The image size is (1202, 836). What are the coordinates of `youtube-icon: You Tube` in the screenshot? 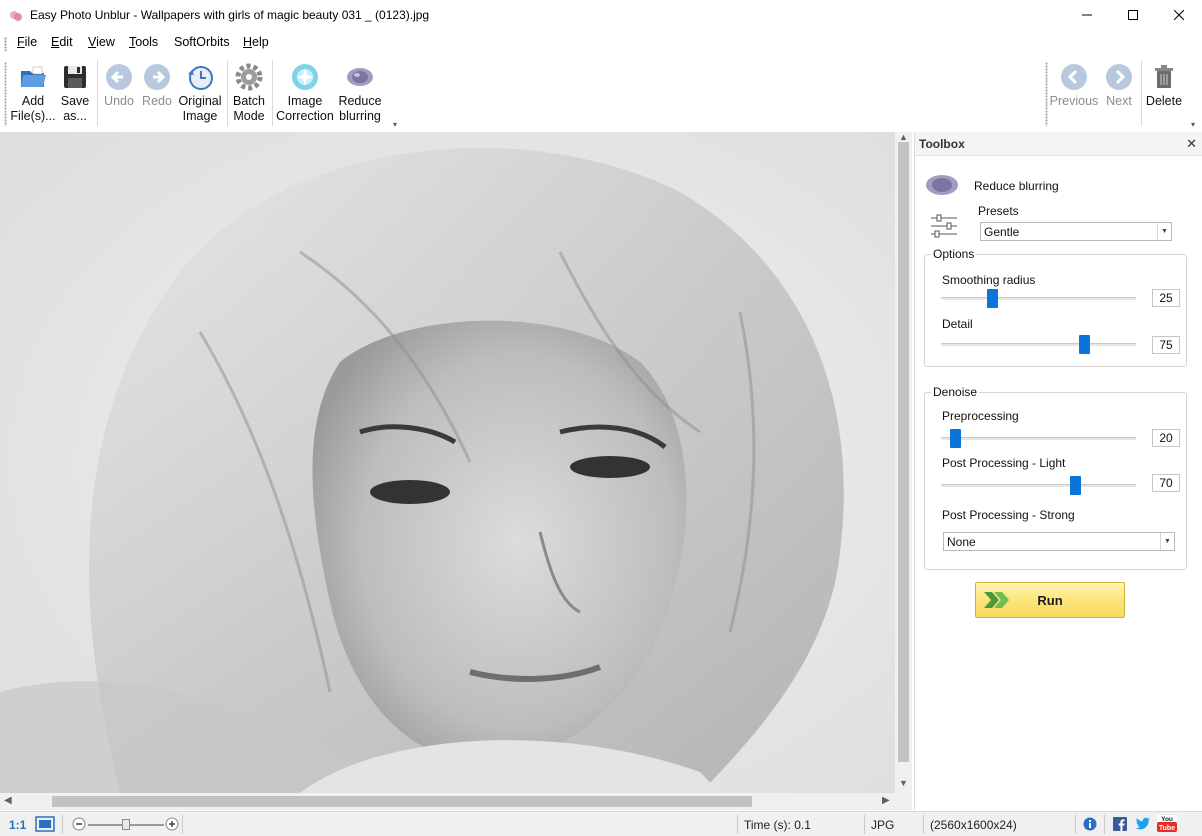 It's located at (1167, 824).